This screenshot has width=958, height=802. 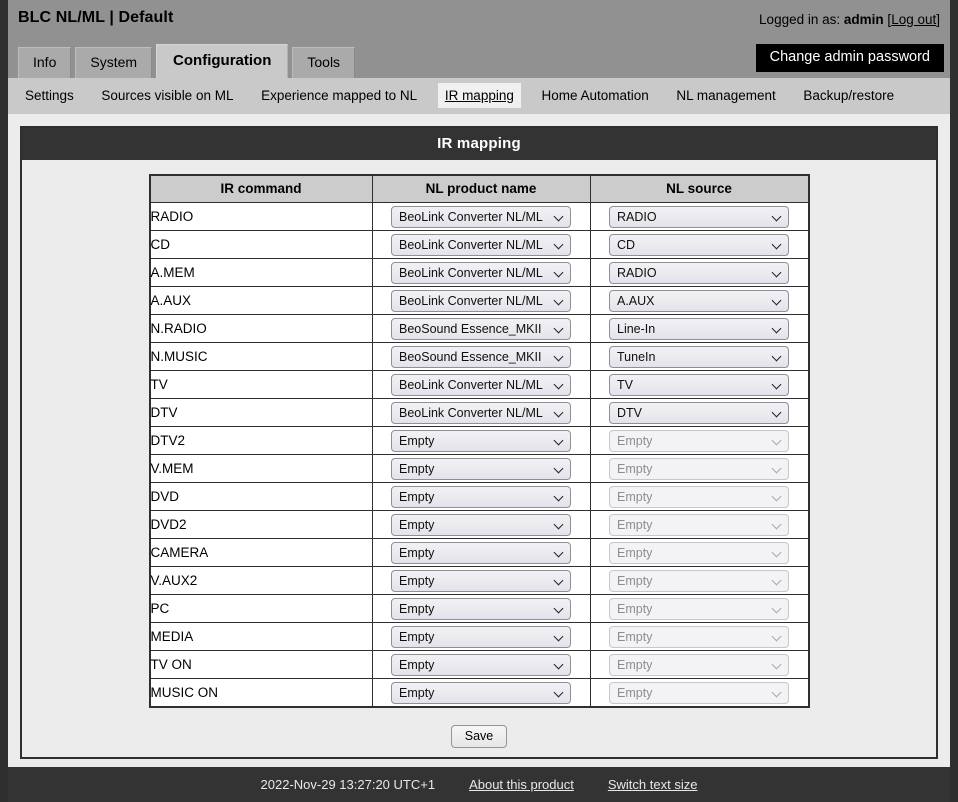 I want to click on cell-ir-command: V.AUX2, so click(x=261, y=580).